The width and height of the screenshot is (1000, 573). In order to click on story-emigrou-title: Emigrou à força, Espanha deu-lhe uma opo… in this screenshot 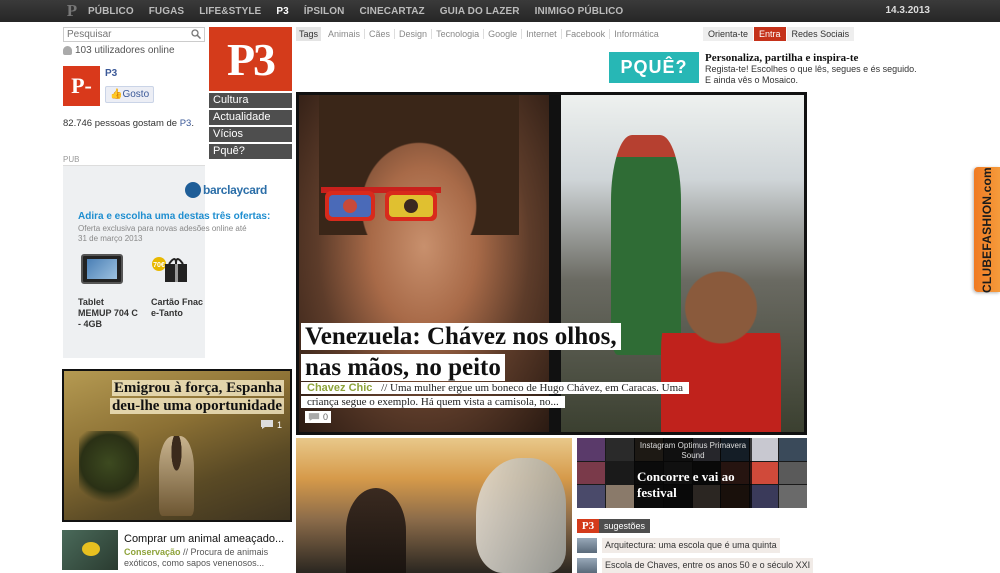, I will do `click(196, 397)`.